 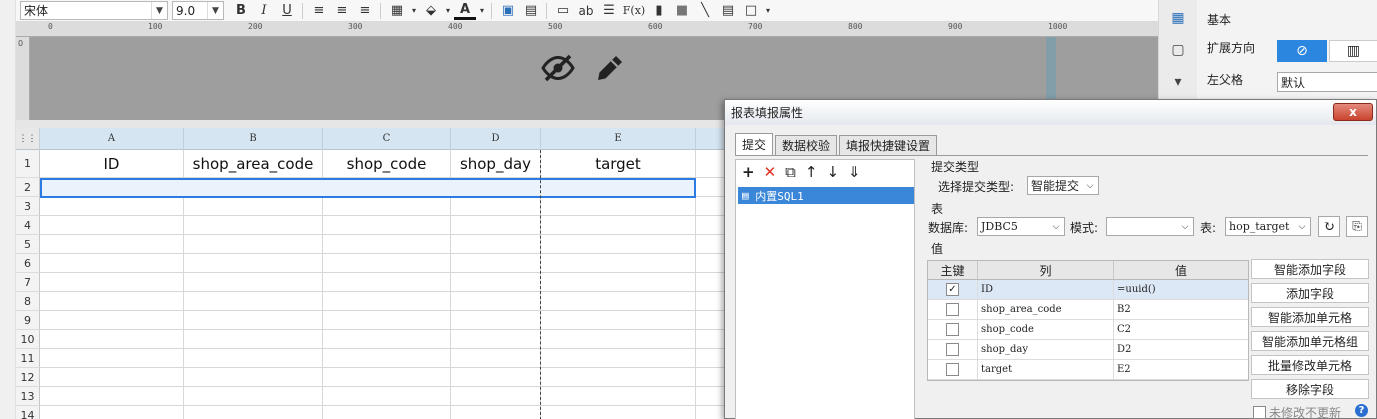 I want to click on row-header: 8, so click(x=28, y=301).